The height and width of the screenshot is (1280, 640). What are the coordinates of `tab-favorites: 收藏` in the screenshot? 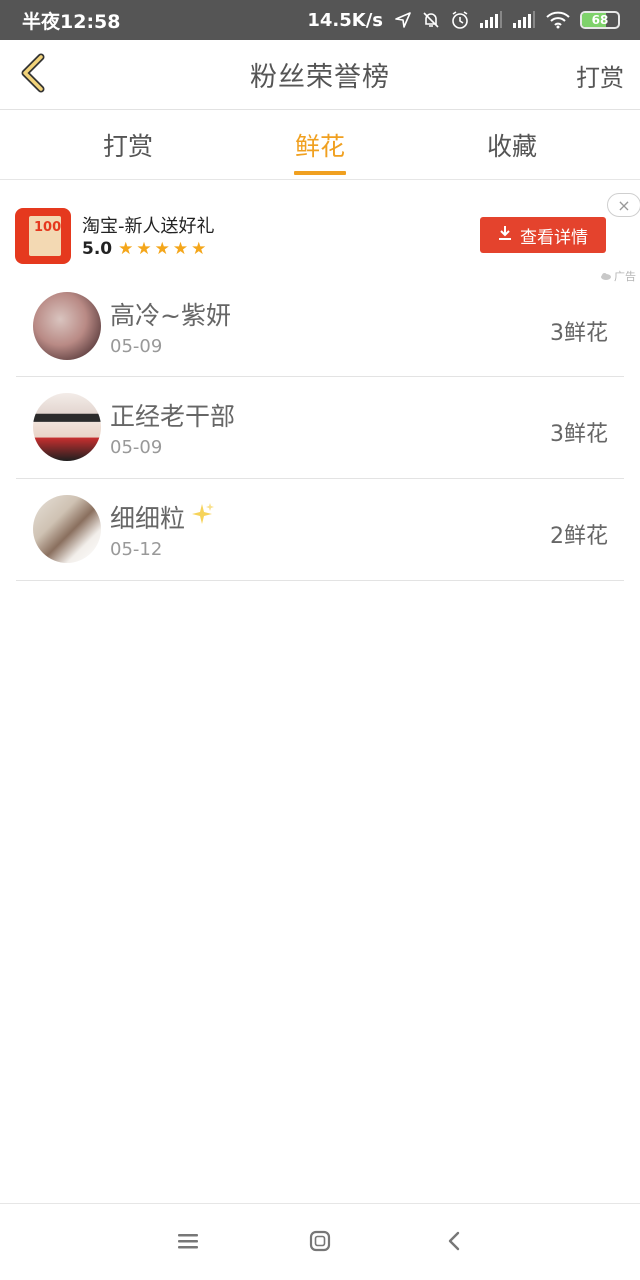 It's located at (512, 145).